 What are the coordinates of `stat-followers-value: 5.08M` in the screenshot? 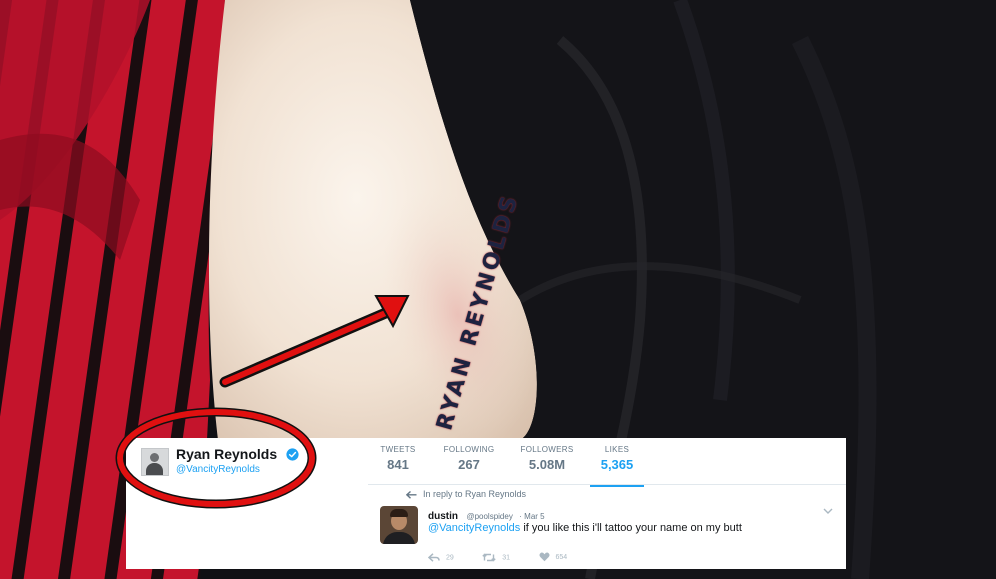 It's located at (547, 464).